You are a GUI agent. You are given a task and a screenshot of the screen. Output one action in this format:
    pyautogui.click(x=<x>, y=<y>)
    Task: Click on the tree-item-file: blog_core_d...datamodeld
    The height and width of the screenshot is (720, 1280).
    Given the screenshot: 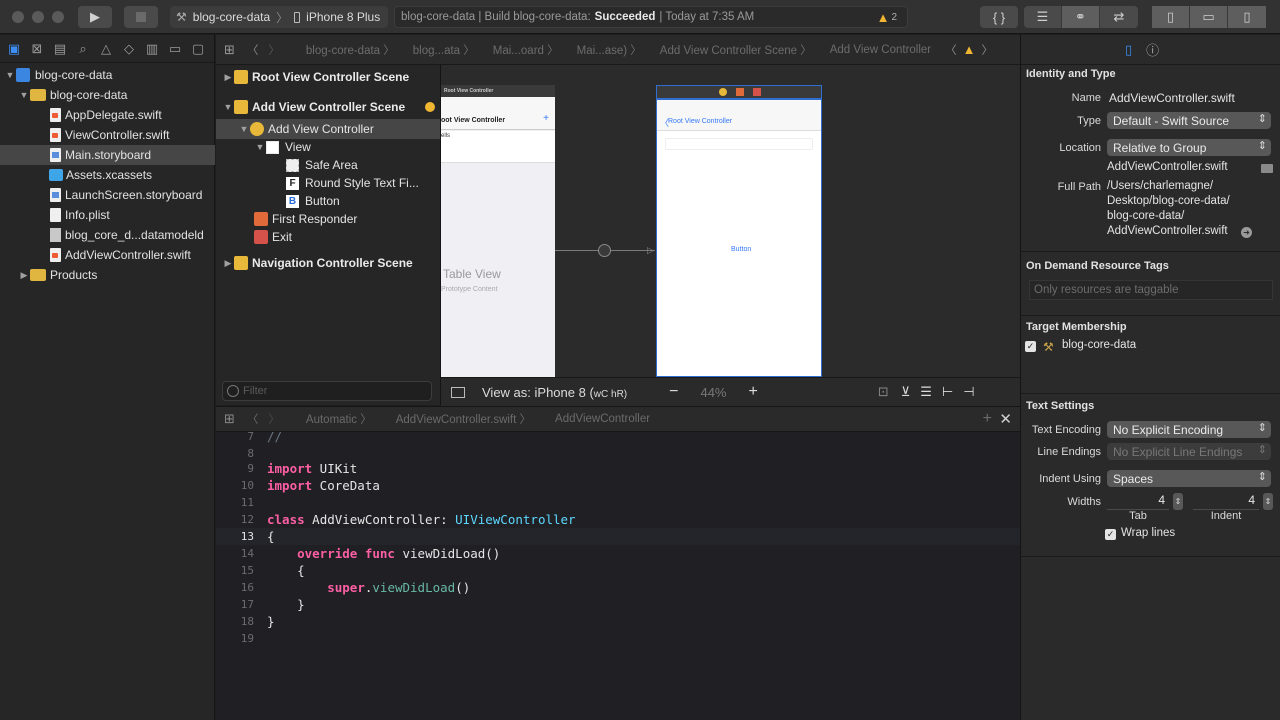 What is the action you would take?
    pyautogui.click(x=107, y=235)
    